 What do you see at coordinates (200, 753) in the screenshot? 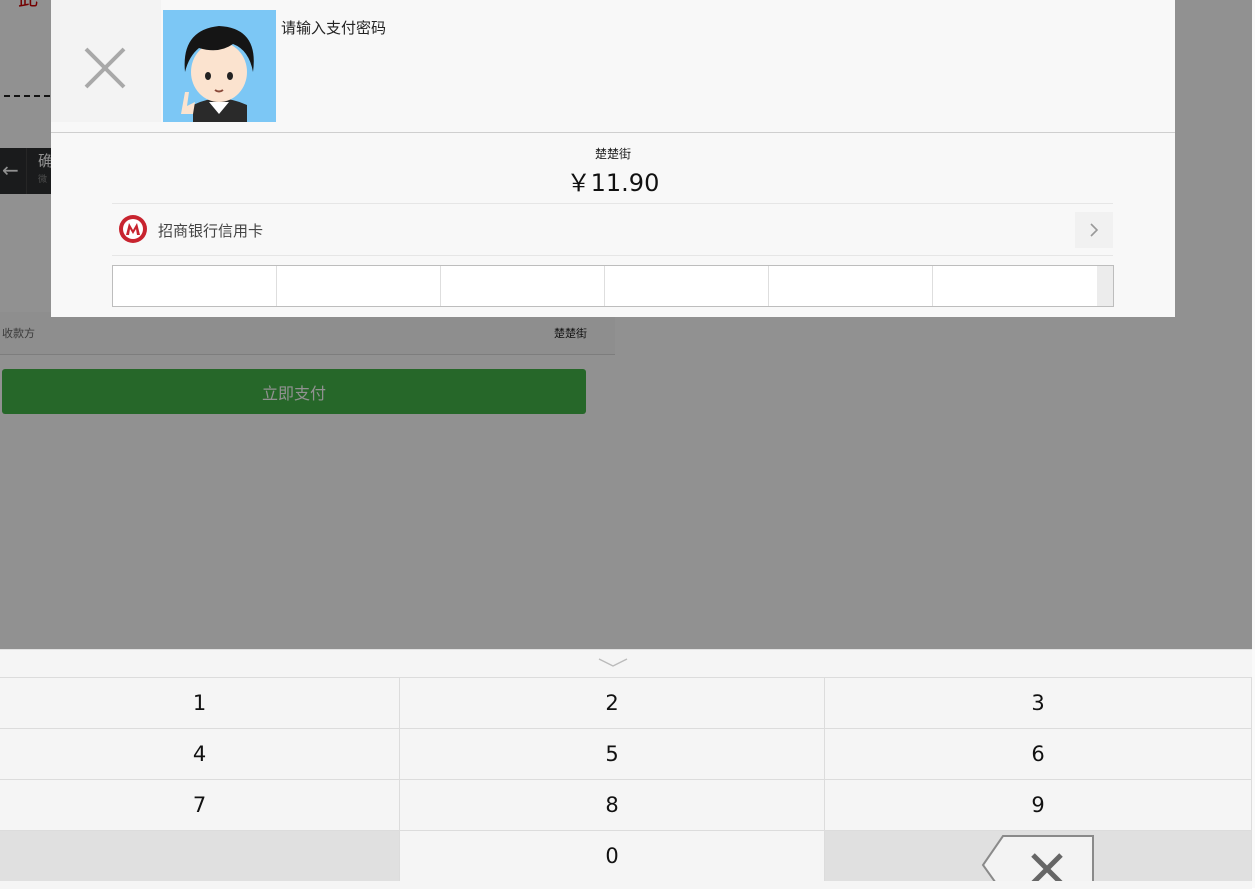
I see `key-4: 4` at bounding box center [200, 753].